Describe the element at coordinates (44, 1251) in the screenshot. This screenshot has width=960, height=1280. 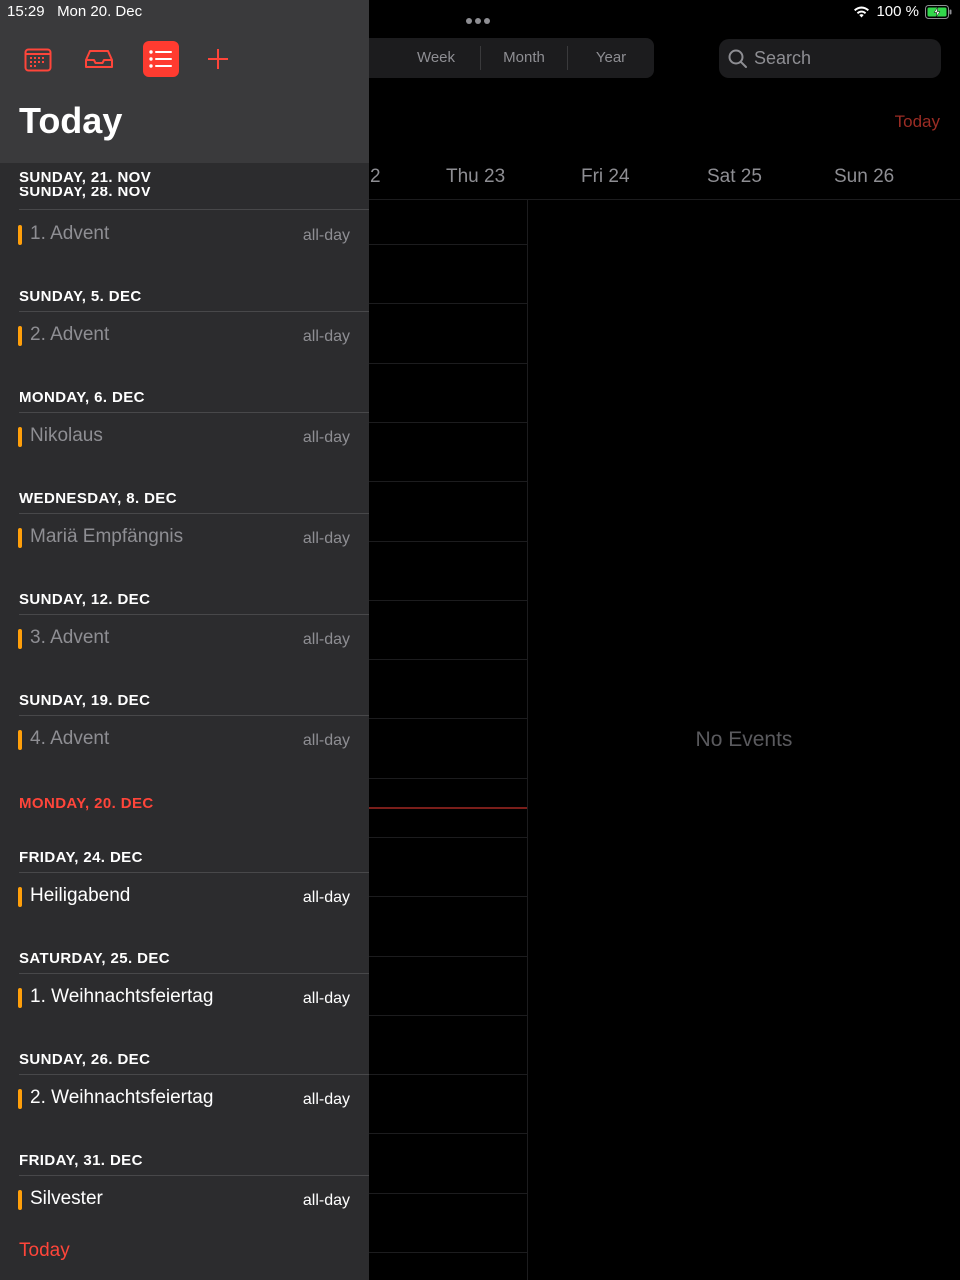
I see `today-footer-button: Today` at that location.